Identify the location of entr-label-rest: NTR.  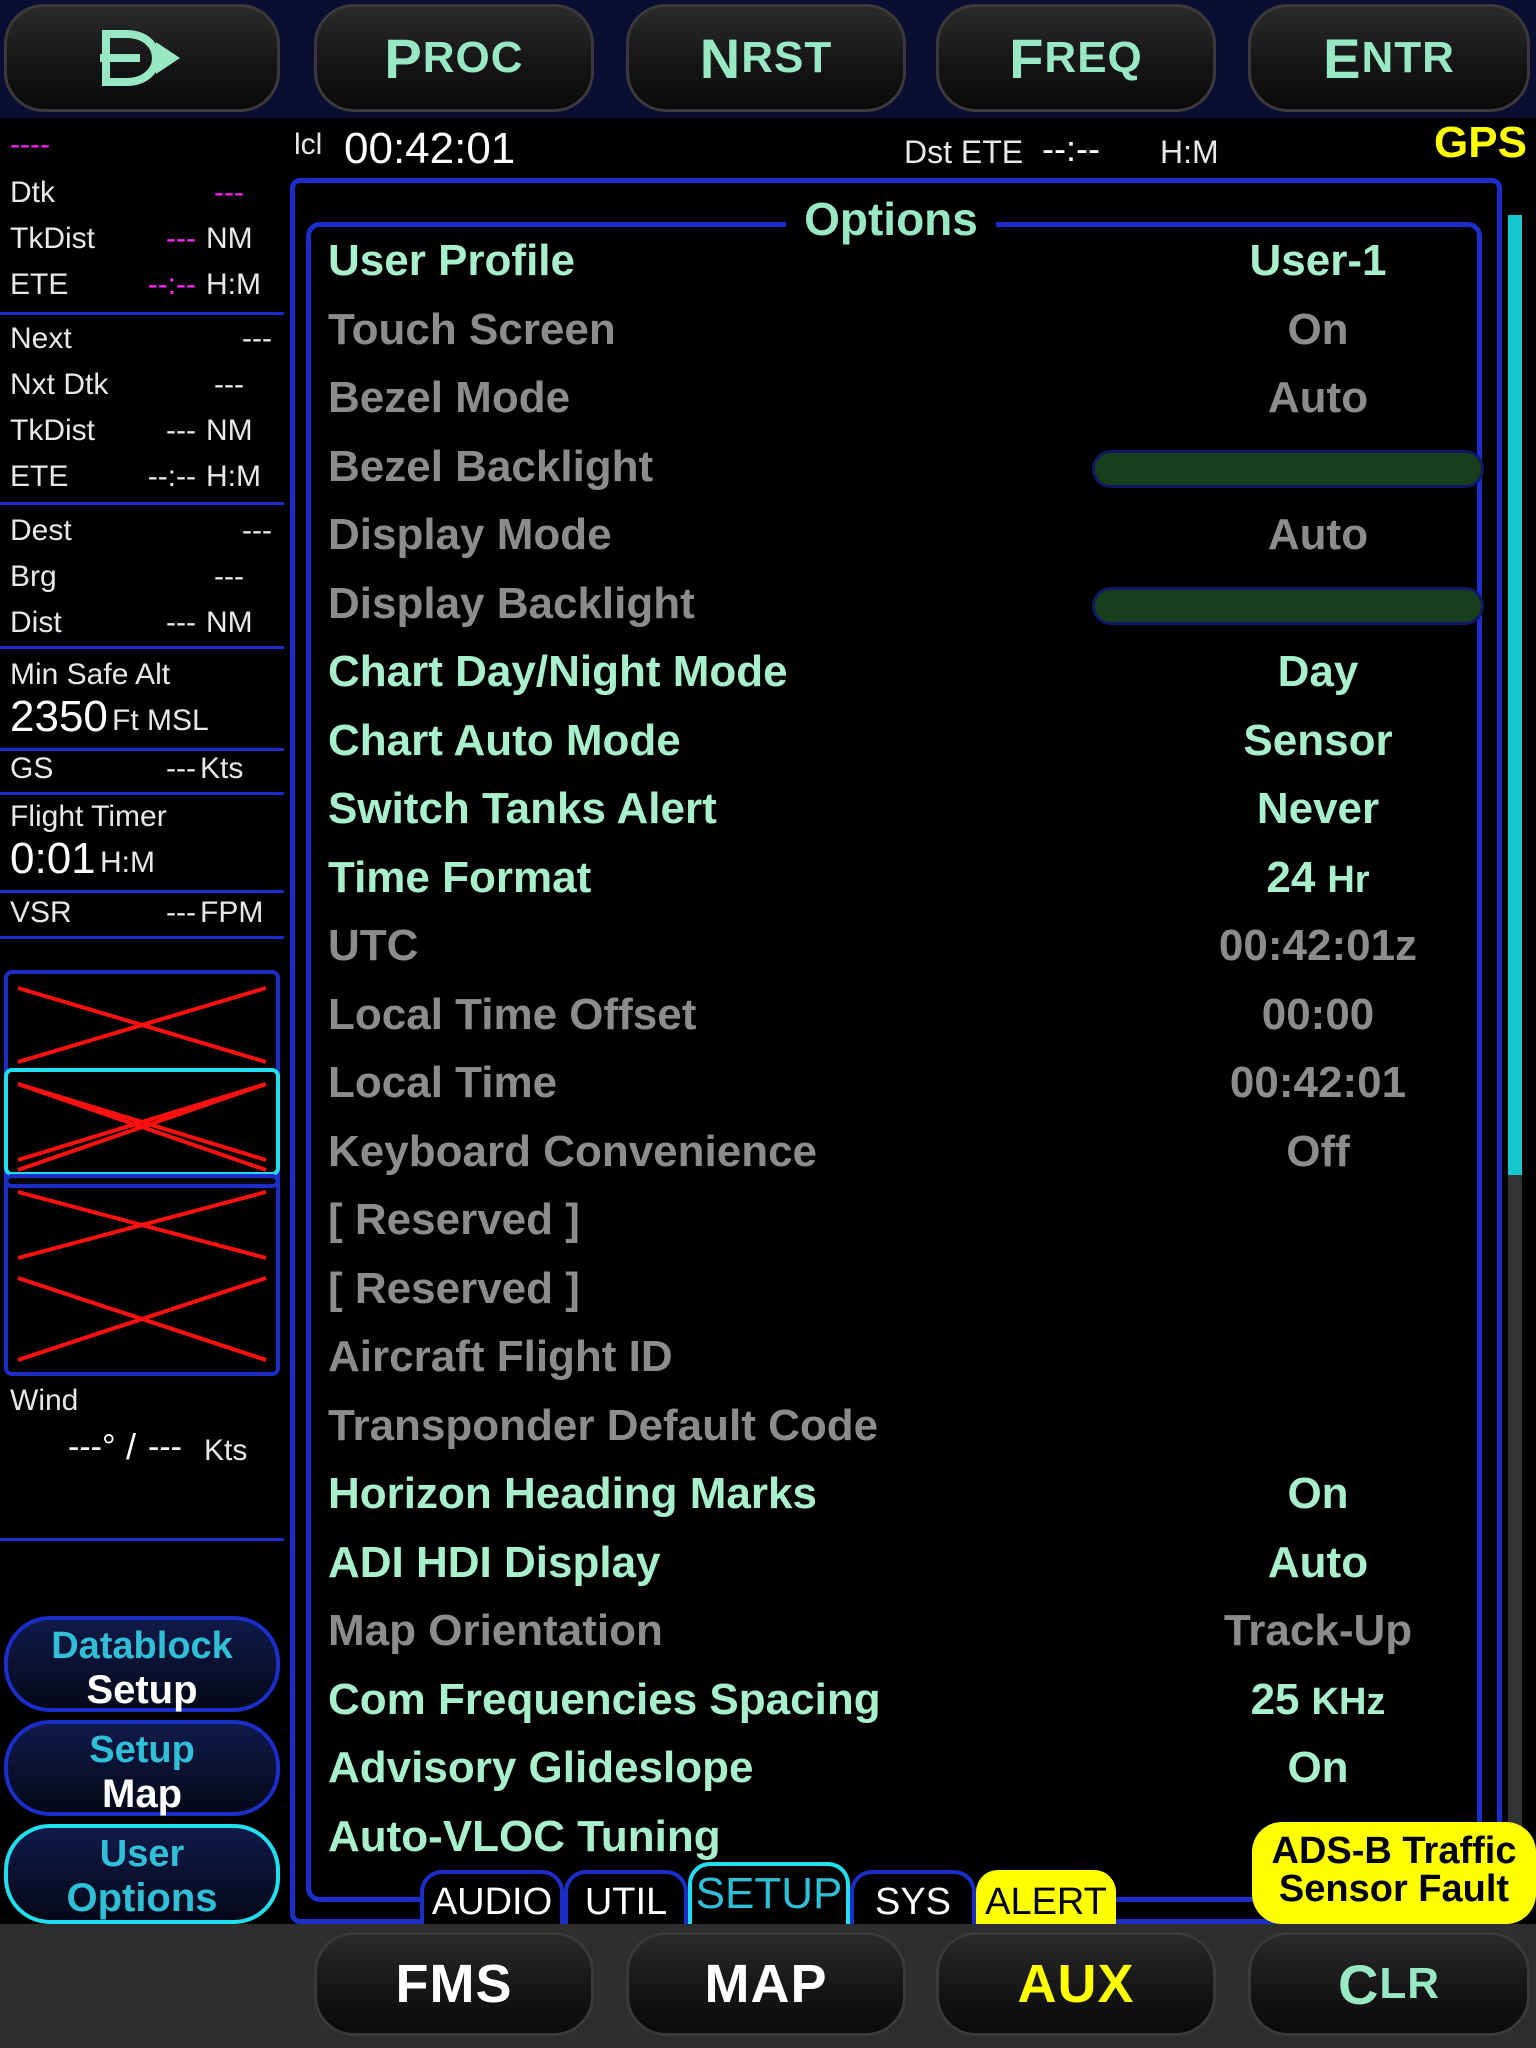
(1408, 57).